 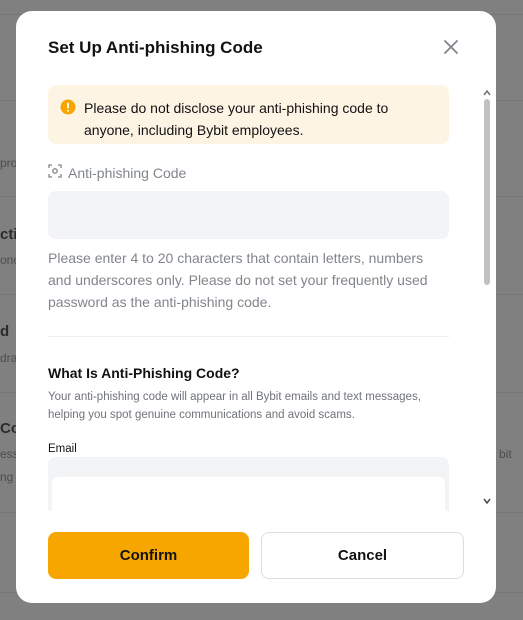 What do you see at coordinates (148, 555) in the screenshot?
I see `confirm-button: Confirm` at bounding box center [148, 555].